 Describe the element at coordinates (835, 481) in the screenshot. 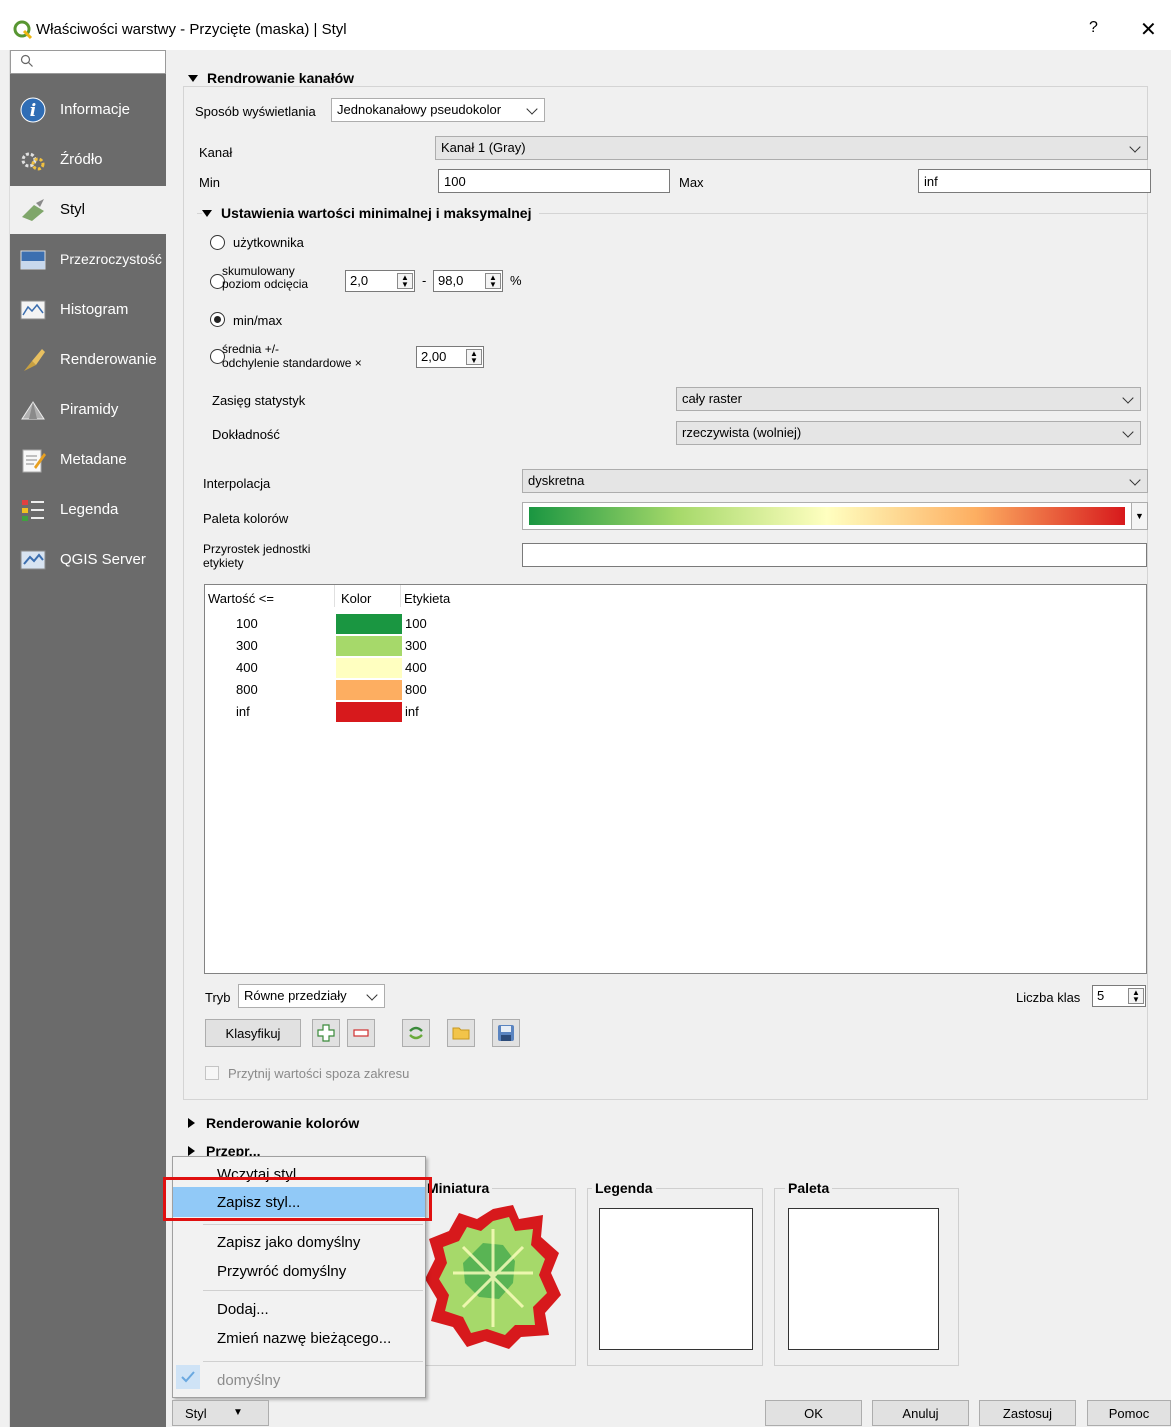

I see `interpolation-select: dyskretna` at that location.